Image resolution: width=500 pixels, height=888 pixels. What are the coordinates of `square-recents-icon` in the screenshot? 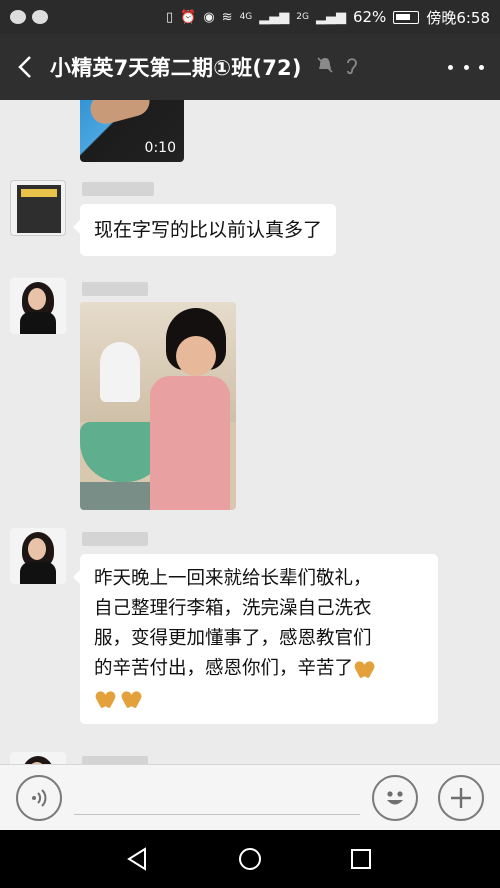 It's located at (361, 859).